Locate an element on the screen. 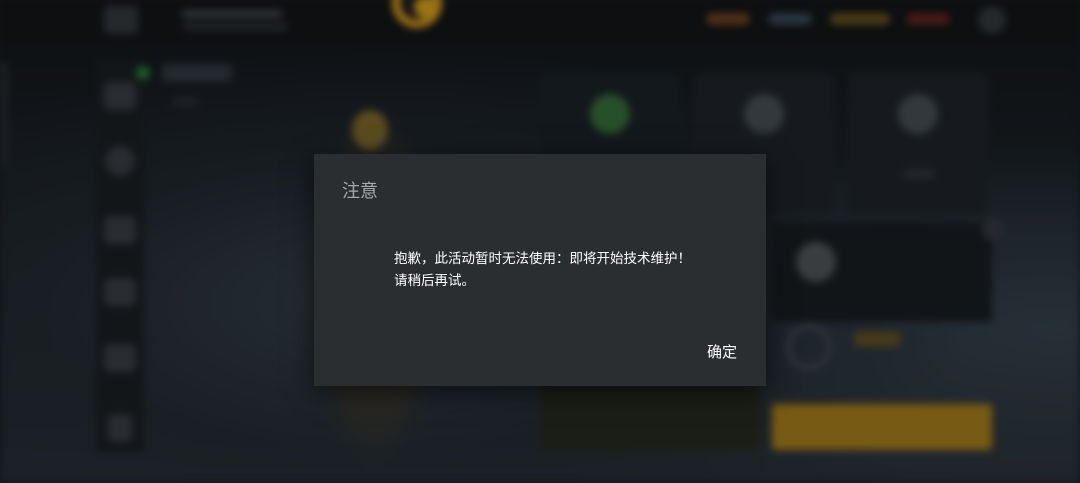 This screenshot has height=483, width=1080. dialog-message-line-2: 请稍后再试。 is located at coordinates (434, 281).